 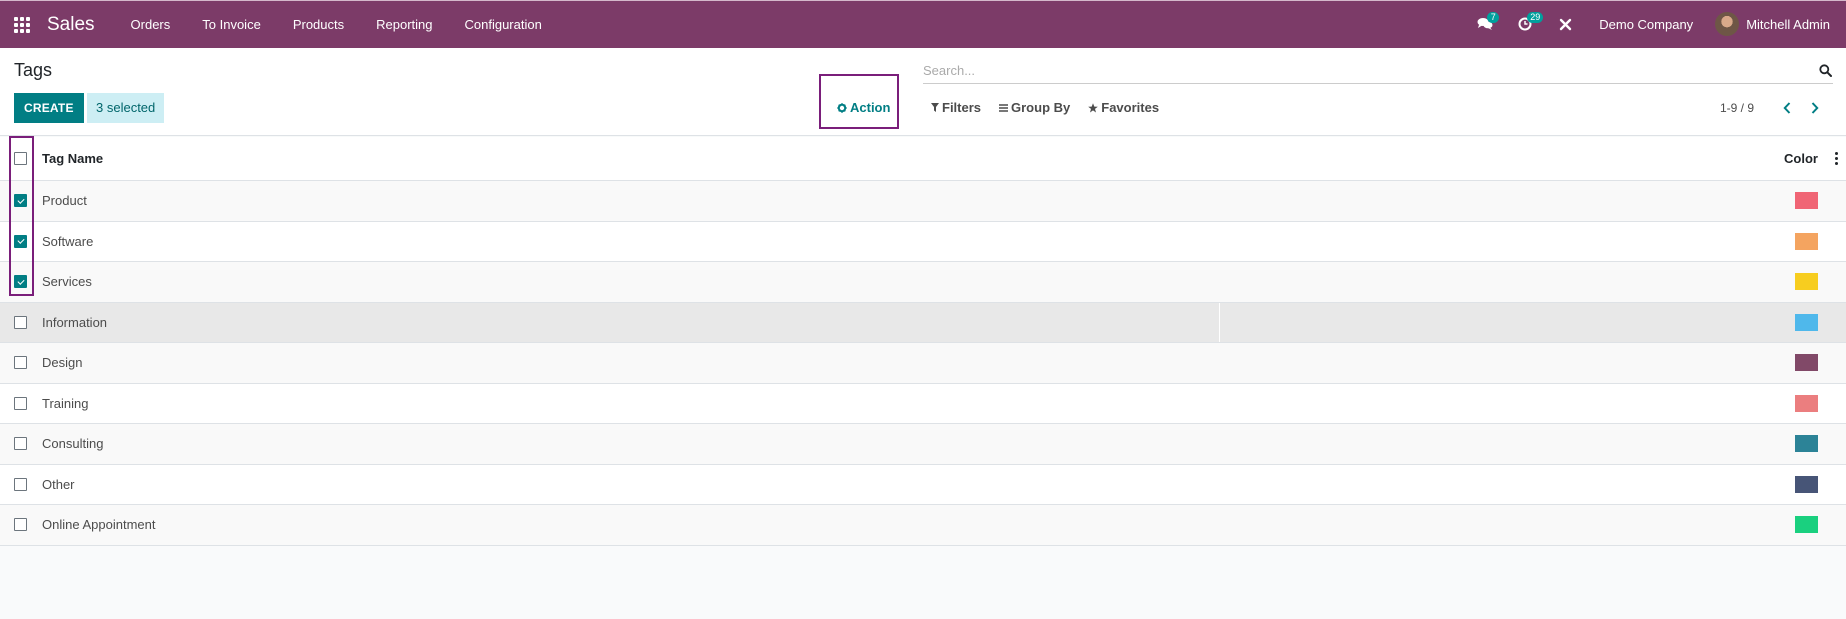 What do you see at coordinates (151, 25) in the screenshot?
I see `menu-orders: Orders` at bounding box center [151, 25].